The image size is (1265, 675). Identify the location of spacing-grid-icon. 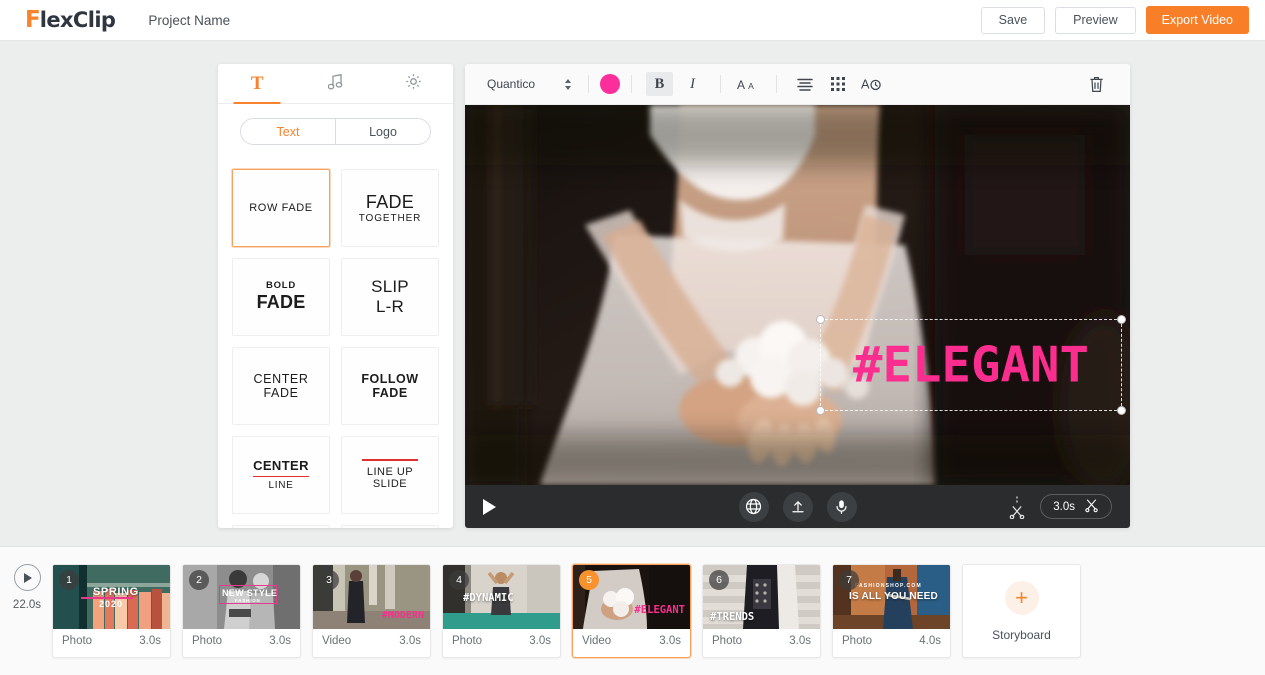
(837, 84).